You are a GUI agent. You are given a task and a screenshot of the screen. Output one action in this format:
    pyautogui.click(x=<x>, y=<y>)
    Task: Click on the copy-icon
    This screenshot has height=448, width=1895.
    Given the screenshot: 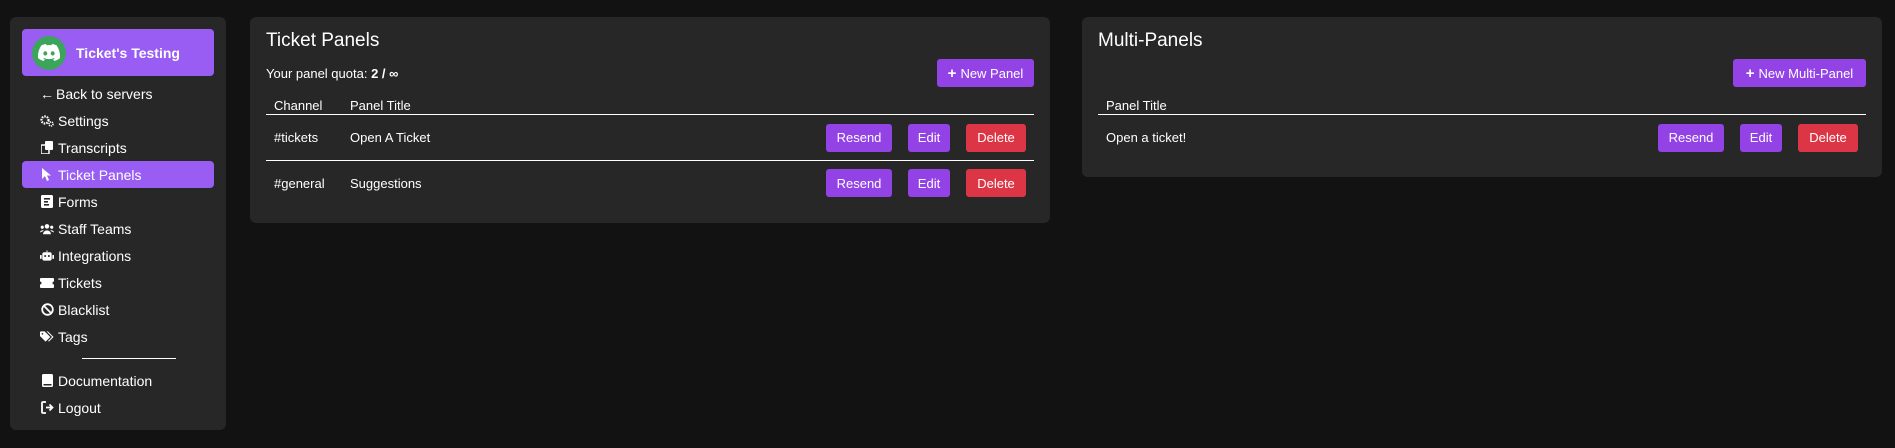 What is the action you would take?
    pyautogui.click(x=47, y=148)
    